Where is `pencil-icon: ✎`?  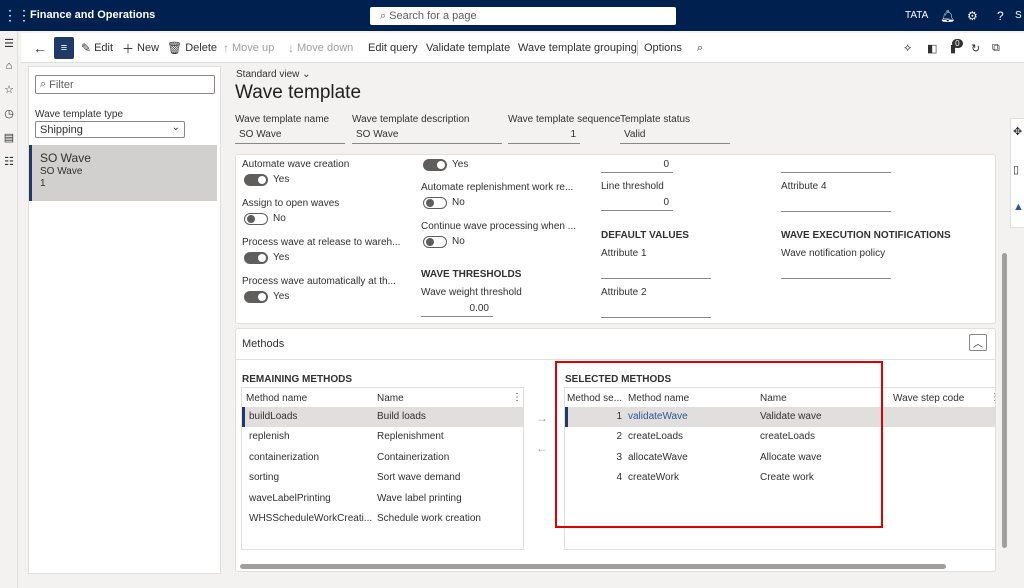 pencil-icon: ✎ is located at coordinates (86, 48).